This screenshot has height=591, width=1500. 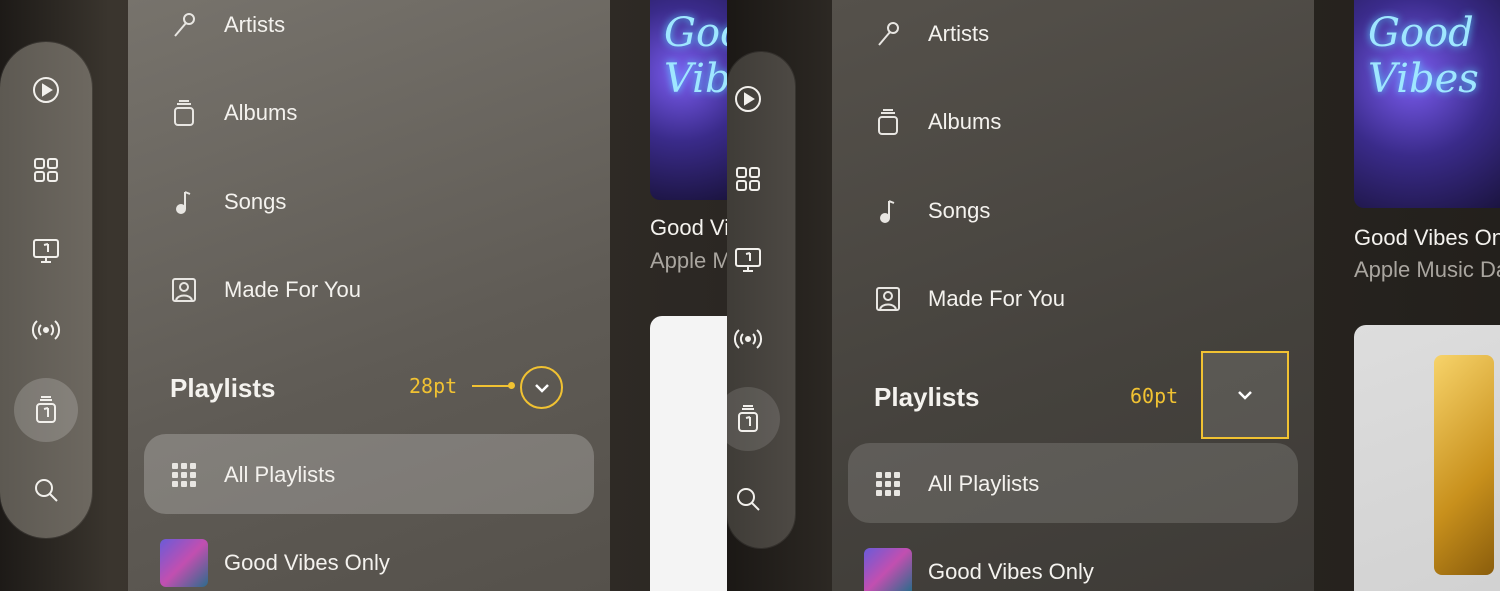 I want to click on size-annotation-label: 60pt, so click(x=1154, y=396).